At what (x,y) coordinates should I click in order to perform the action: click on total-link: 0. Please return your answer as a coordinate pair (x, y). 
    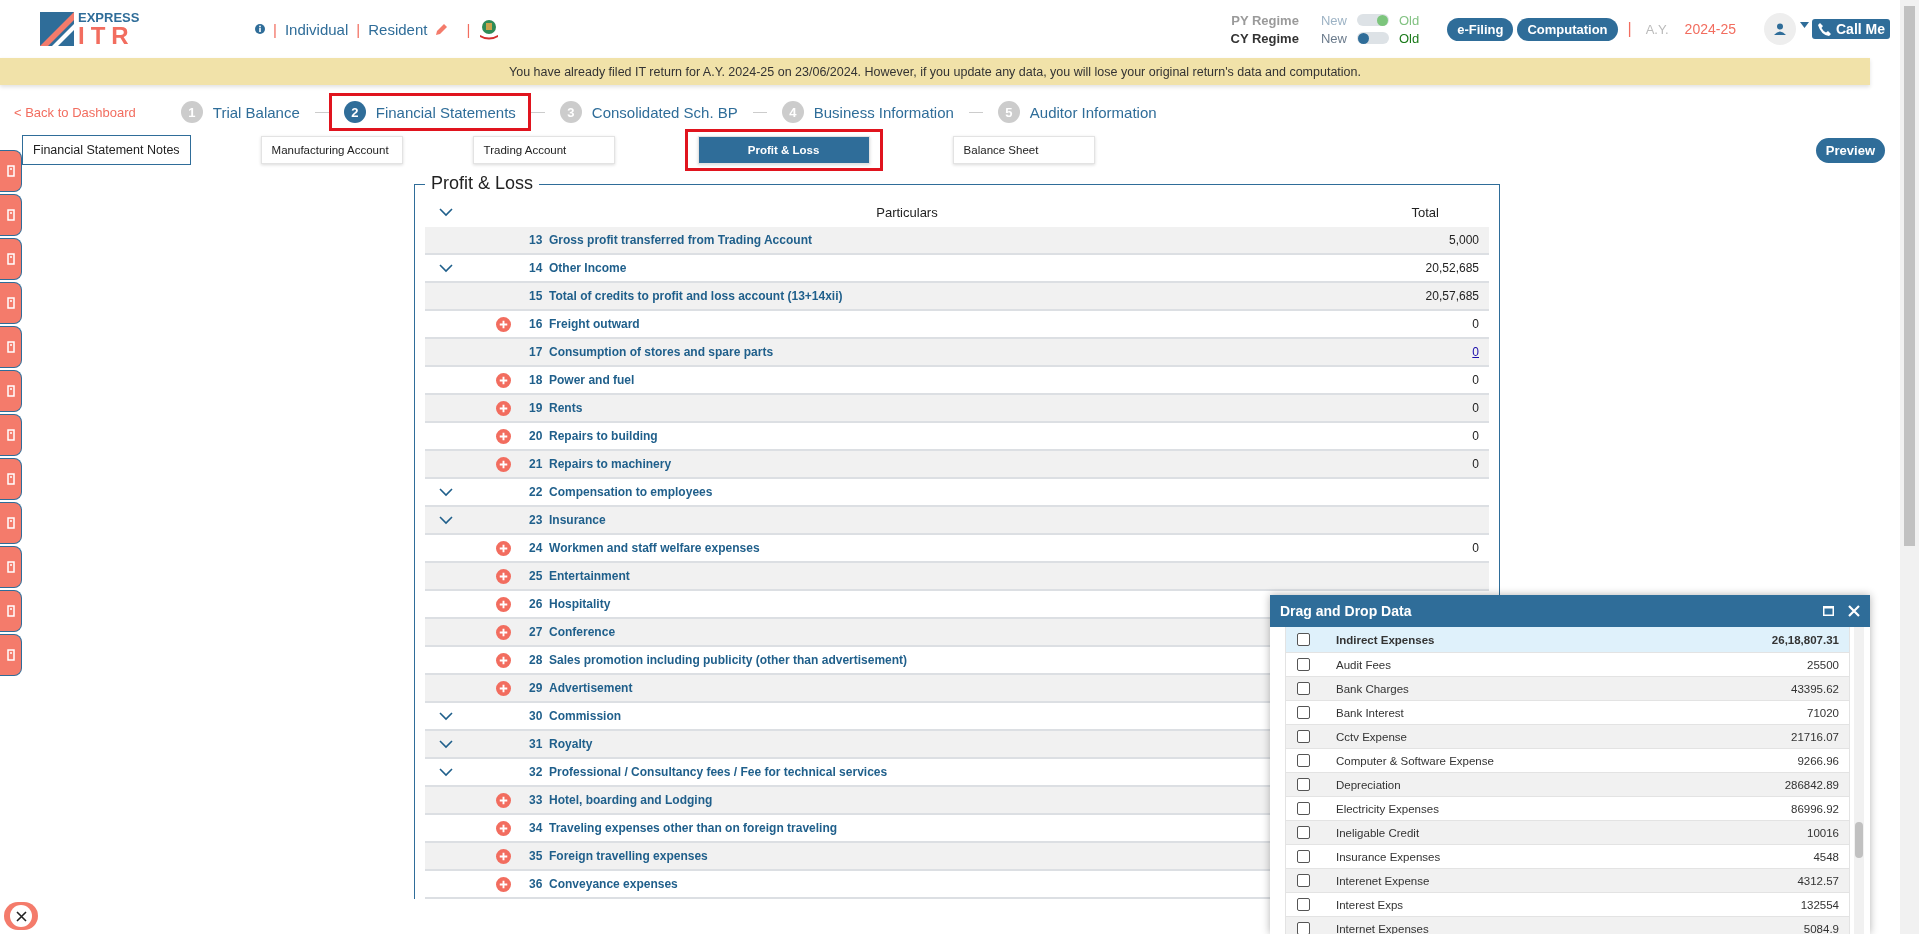
    Looking at the image, I should click on (1475, 352).